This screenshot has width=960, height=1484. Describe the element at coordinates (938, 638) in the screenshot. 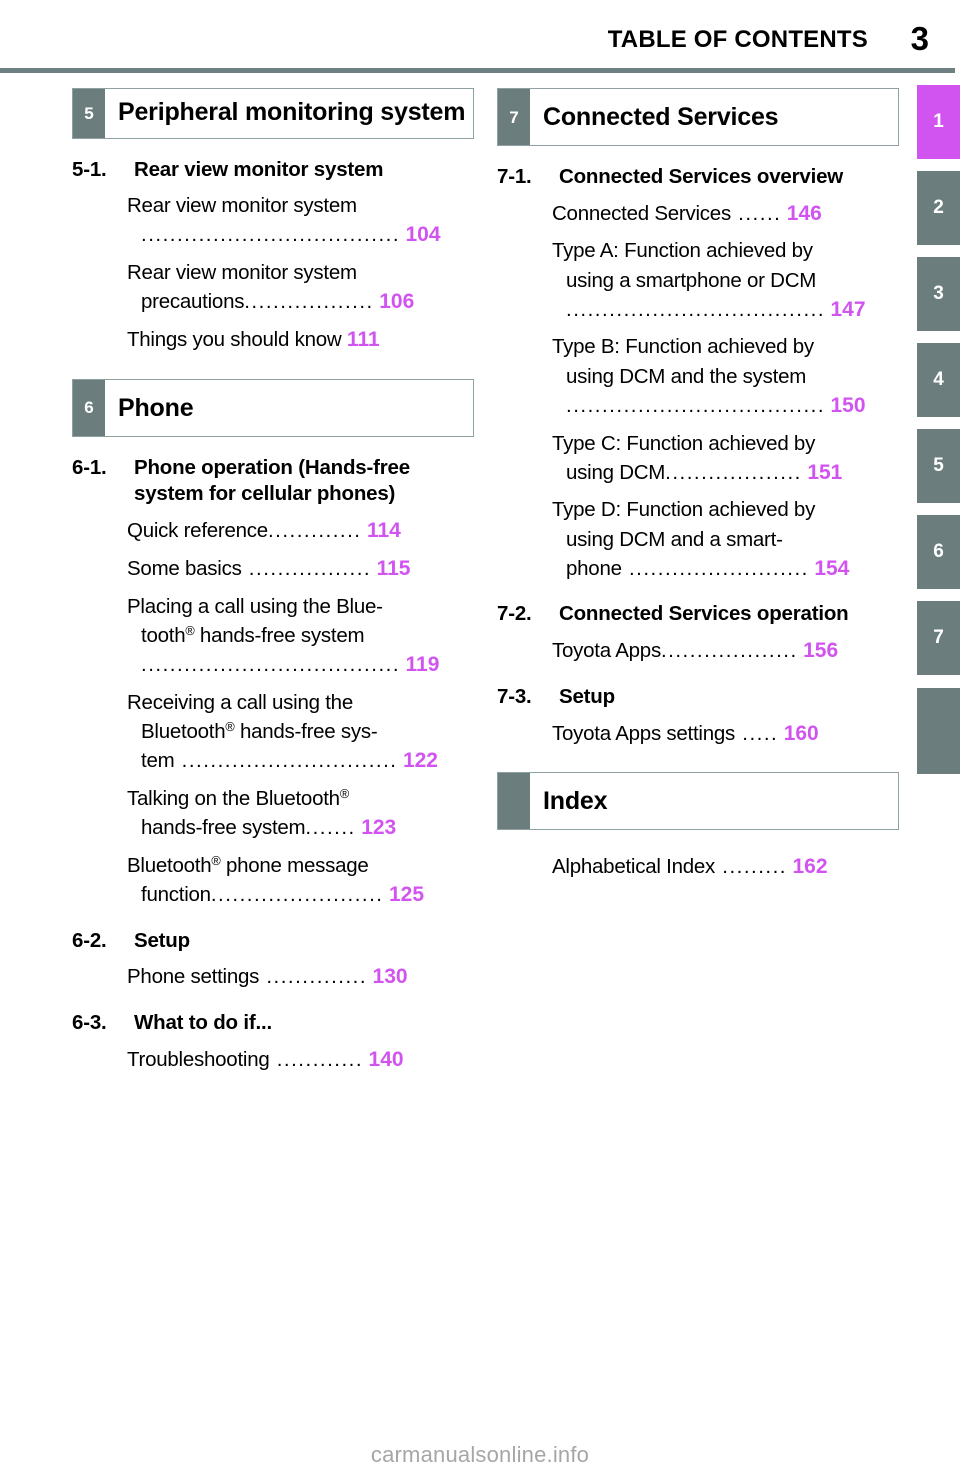

I see `chapter-tab-7: 7` at that location.